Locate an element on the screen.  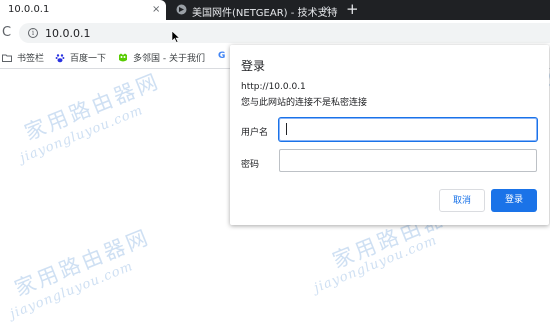
folder-icon is located at coordinates (7, 58).